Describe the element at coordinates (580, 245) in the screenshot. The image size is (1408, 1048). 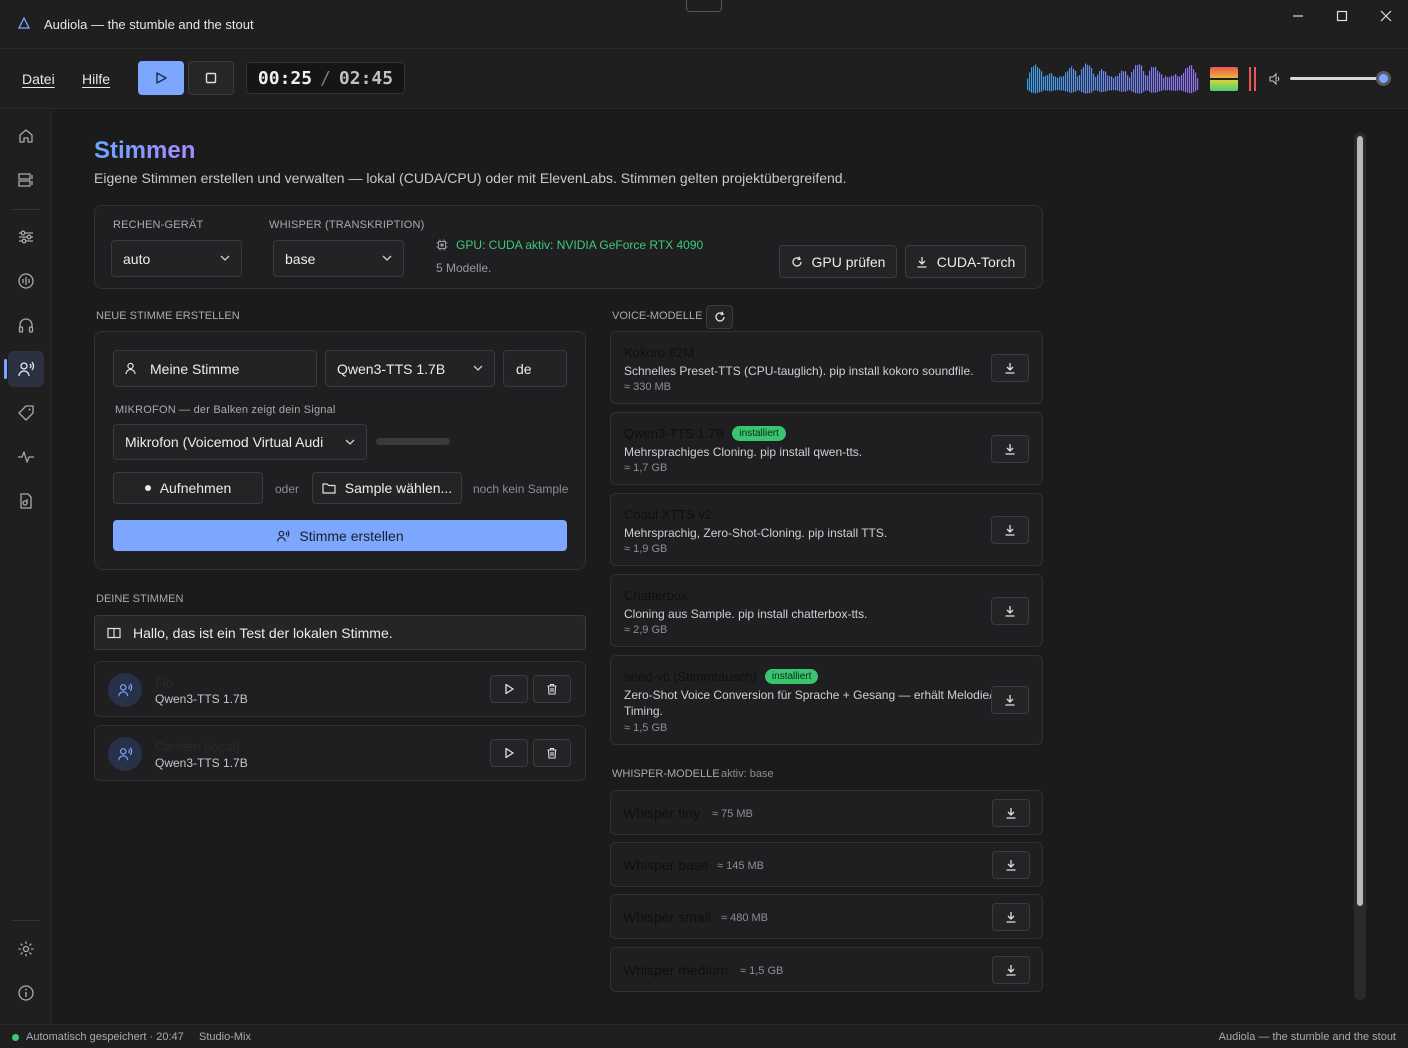
I see `gpu-status-text: GPU: CUDA aktiv: NVIDIA GeForce RTX 4090` at that location.